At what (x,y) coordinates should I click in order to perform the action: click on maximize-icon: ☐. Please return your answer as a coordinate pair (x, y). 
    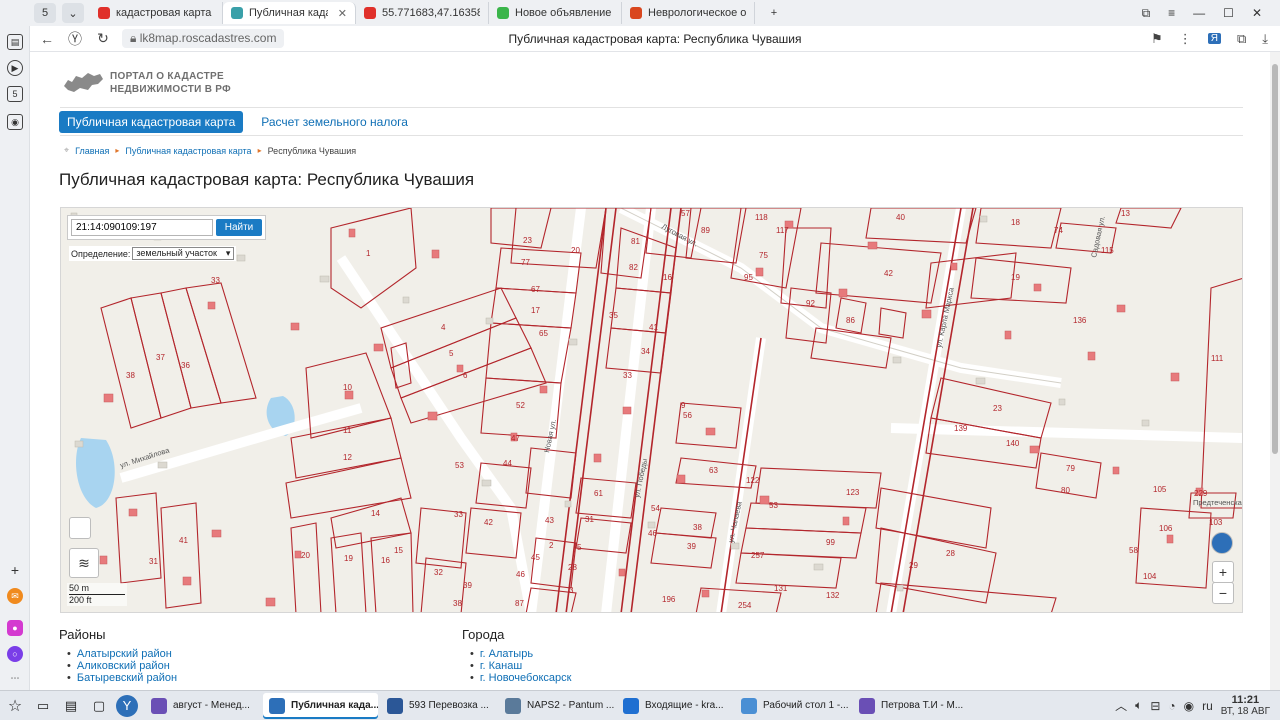
    Looking at the image, I should click on (1228, 13).